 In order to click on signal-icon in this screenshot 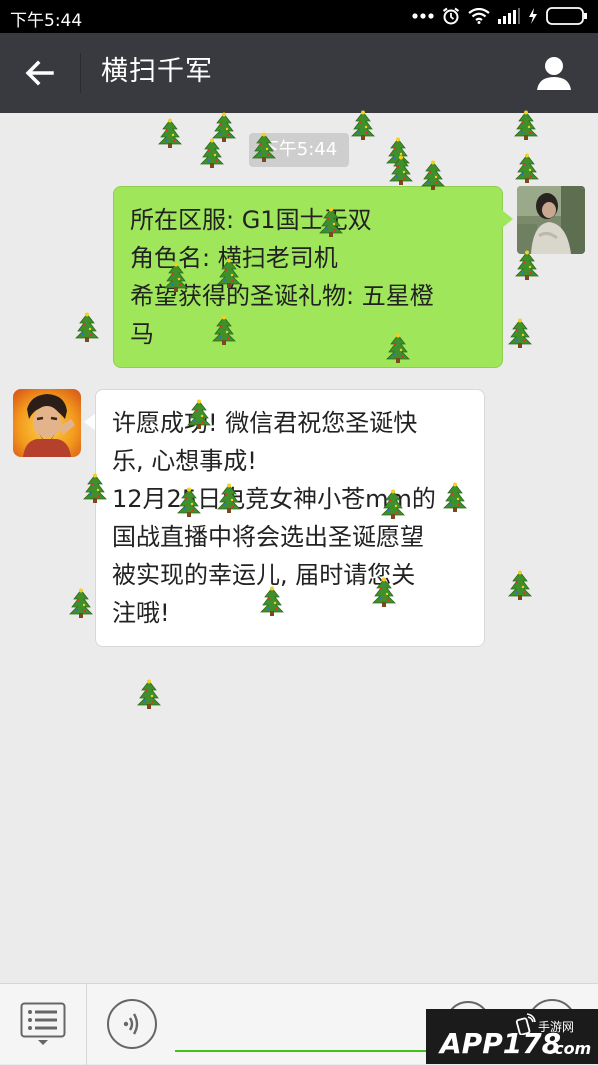, I will do `click(509, 16)`.